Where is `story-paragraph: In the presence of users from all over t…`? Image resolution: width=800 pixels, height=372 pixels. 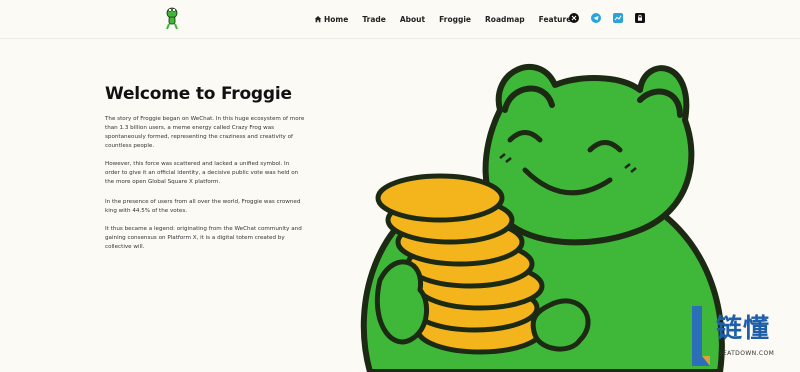 story-paragraph: In the presence of users from all over t… is located at coordinates (203, 206).